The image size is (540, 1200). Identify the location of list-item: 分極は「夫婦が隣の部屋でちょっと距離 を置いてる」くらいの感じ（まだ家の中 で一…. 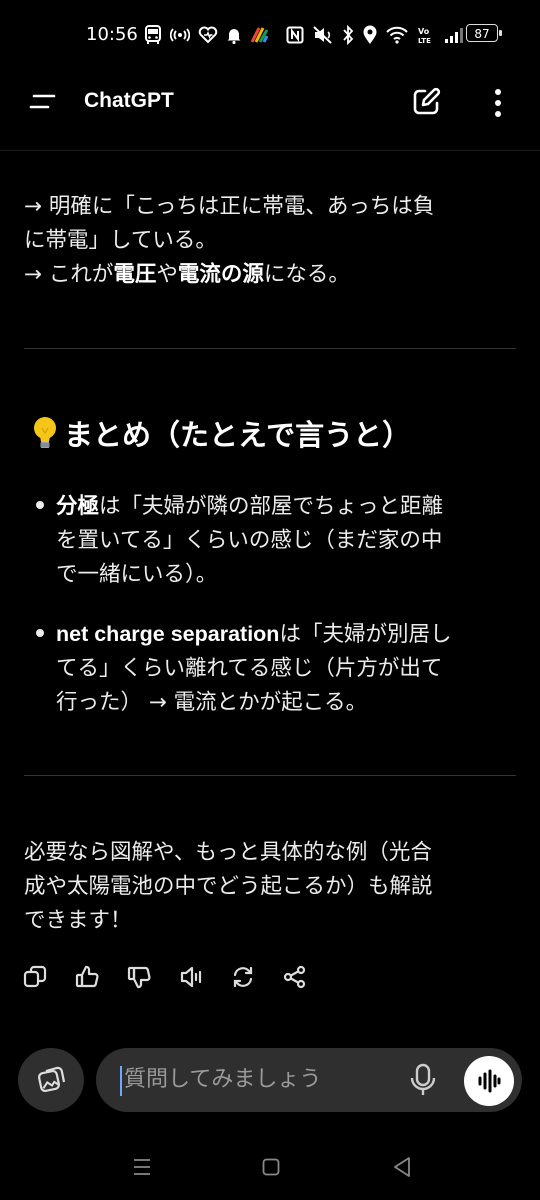
(250, 540).